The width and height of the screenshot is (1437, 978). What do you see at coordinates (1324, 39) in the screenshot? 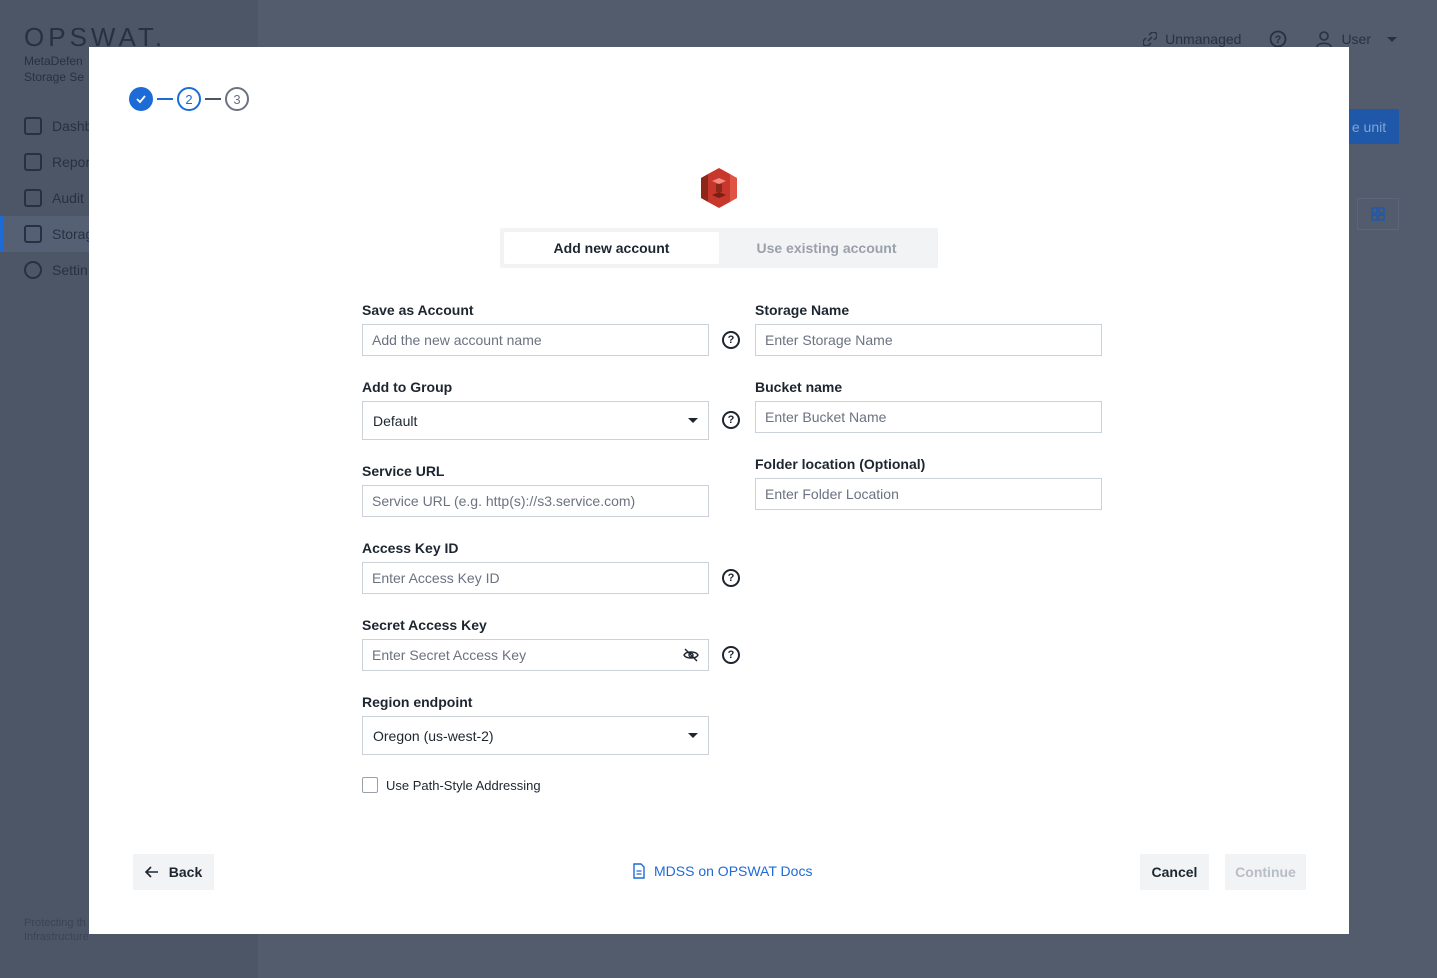
I see `user-icon` at bounding box center [1324, 39].